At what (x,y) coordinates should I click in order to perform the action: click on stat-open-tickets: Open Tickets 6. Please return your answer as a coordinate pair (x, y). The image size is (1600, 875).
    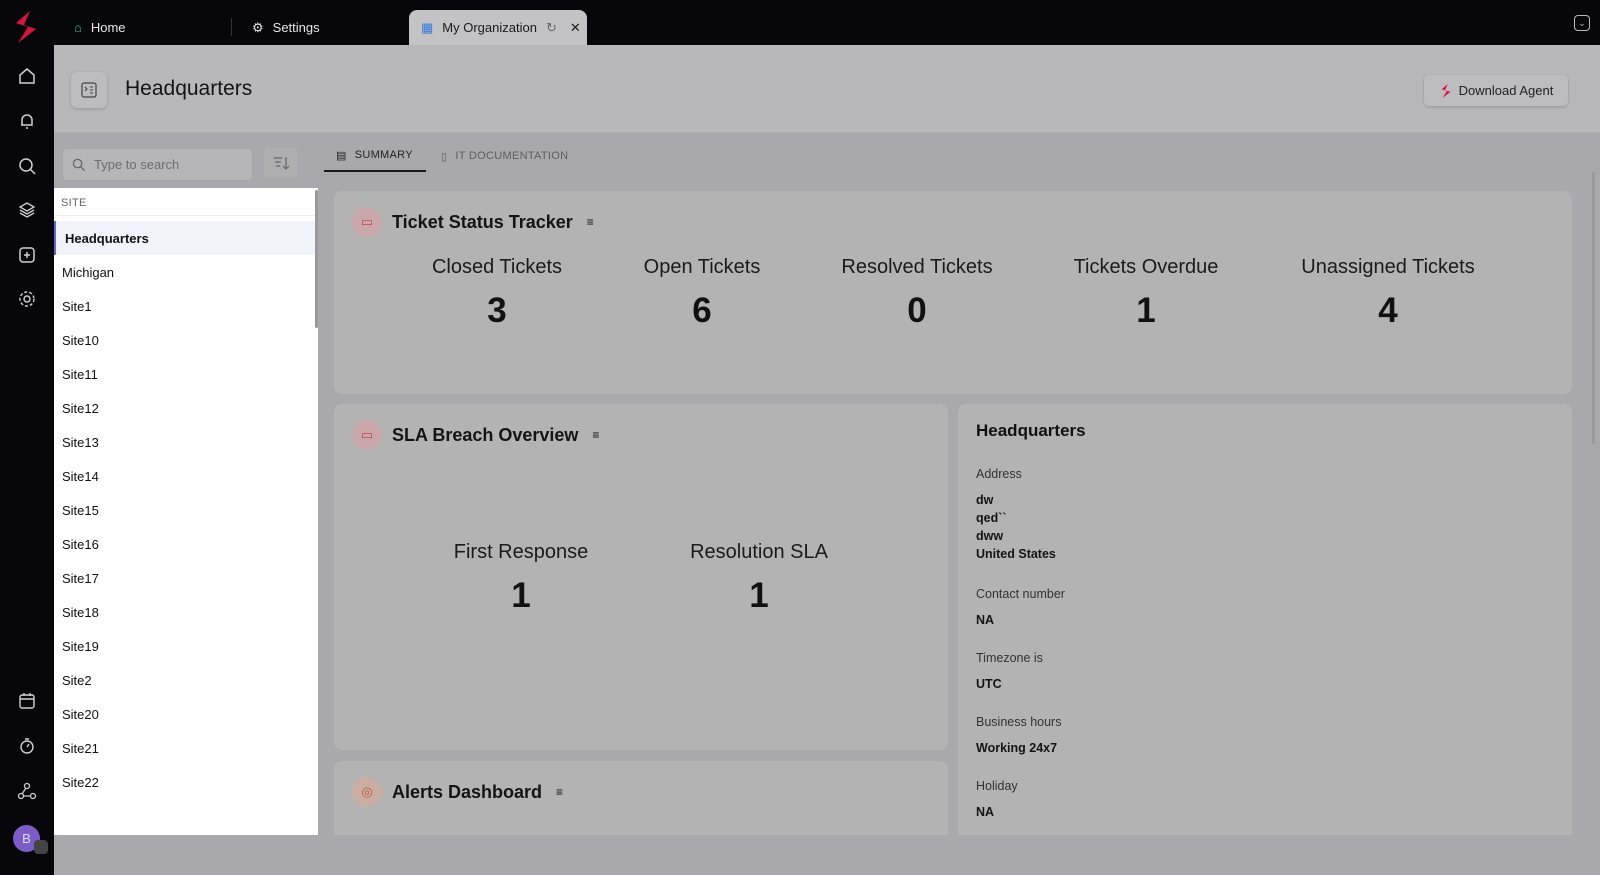
    Looking at the image, I should click on (702, 293).